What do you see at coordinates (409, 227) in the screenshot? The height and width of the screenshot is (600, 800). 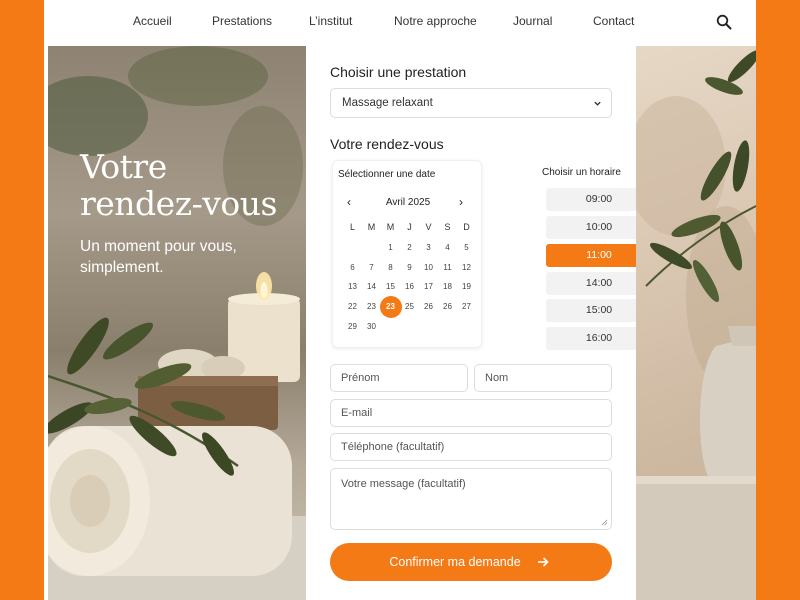 I see `weekday-label: J` at bounding box center [409, 227].